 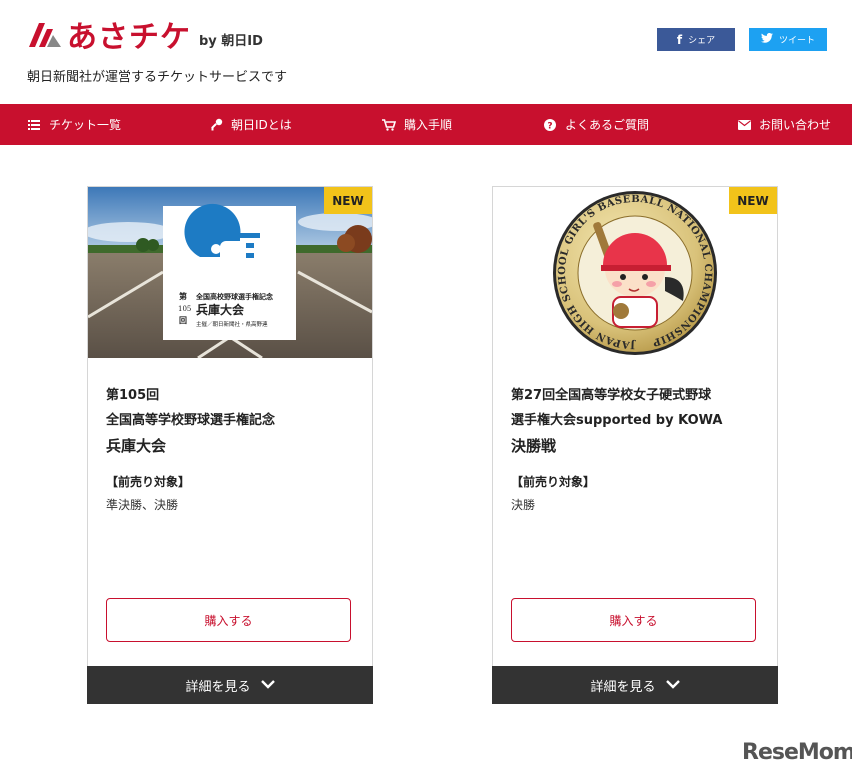 I want to click on svg-text: 主催／朝日新聞社・県高野連, so click(x=232, y=324).